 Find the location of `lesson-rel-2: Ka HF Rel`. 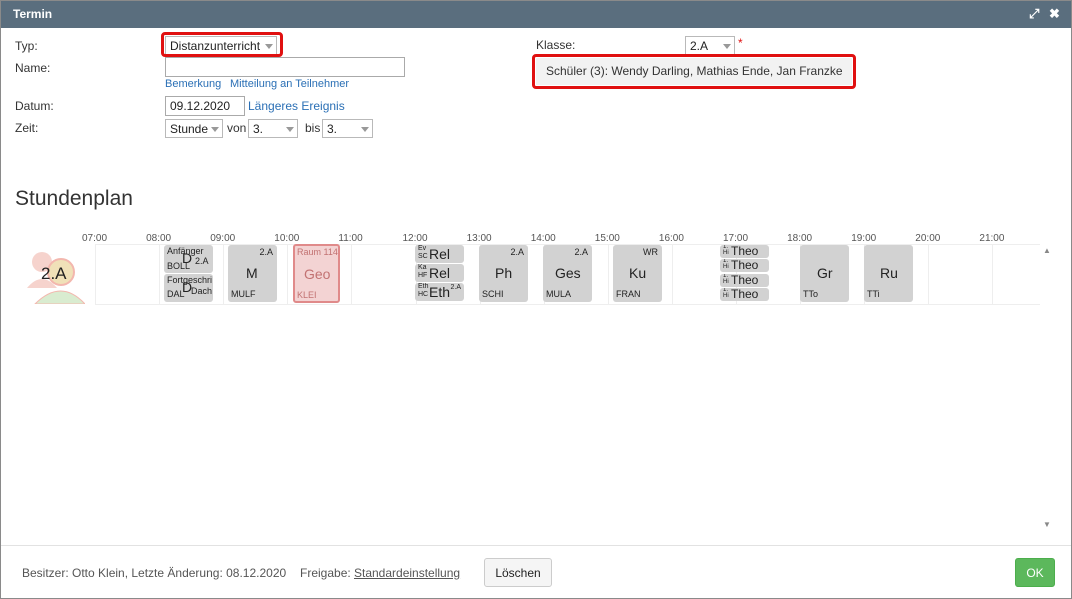

lesson-rel-2: Ka HF Rel is located at coordinates (439, 273).